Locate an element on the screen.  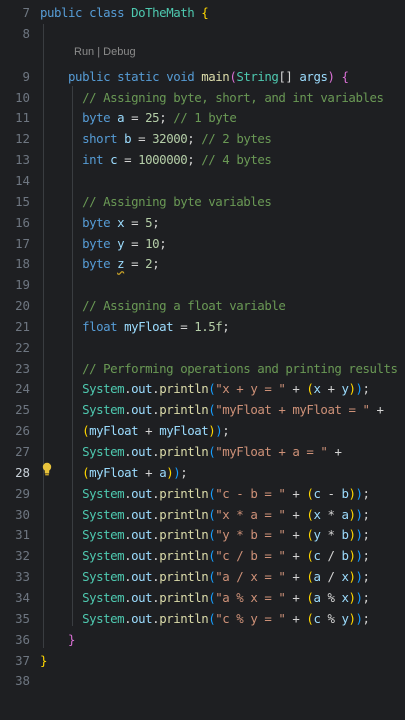
code-line: (myFloat + myFloat)); is located at coordinates (135, 431).